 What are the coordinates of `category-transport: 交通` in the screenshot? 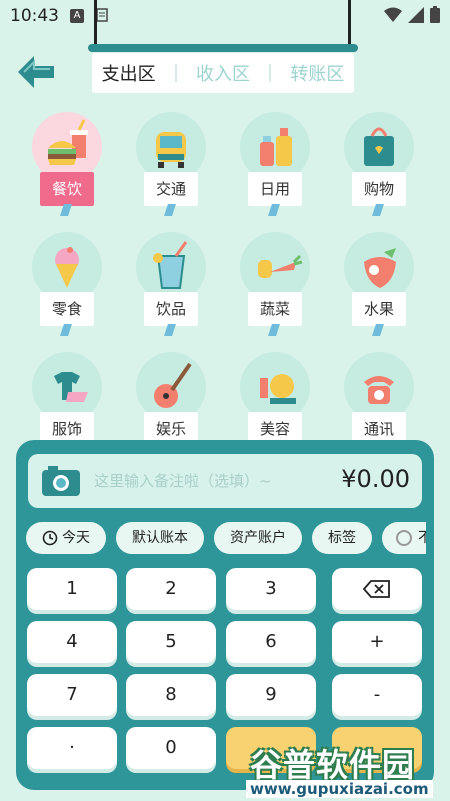 It's located at (170, 163).